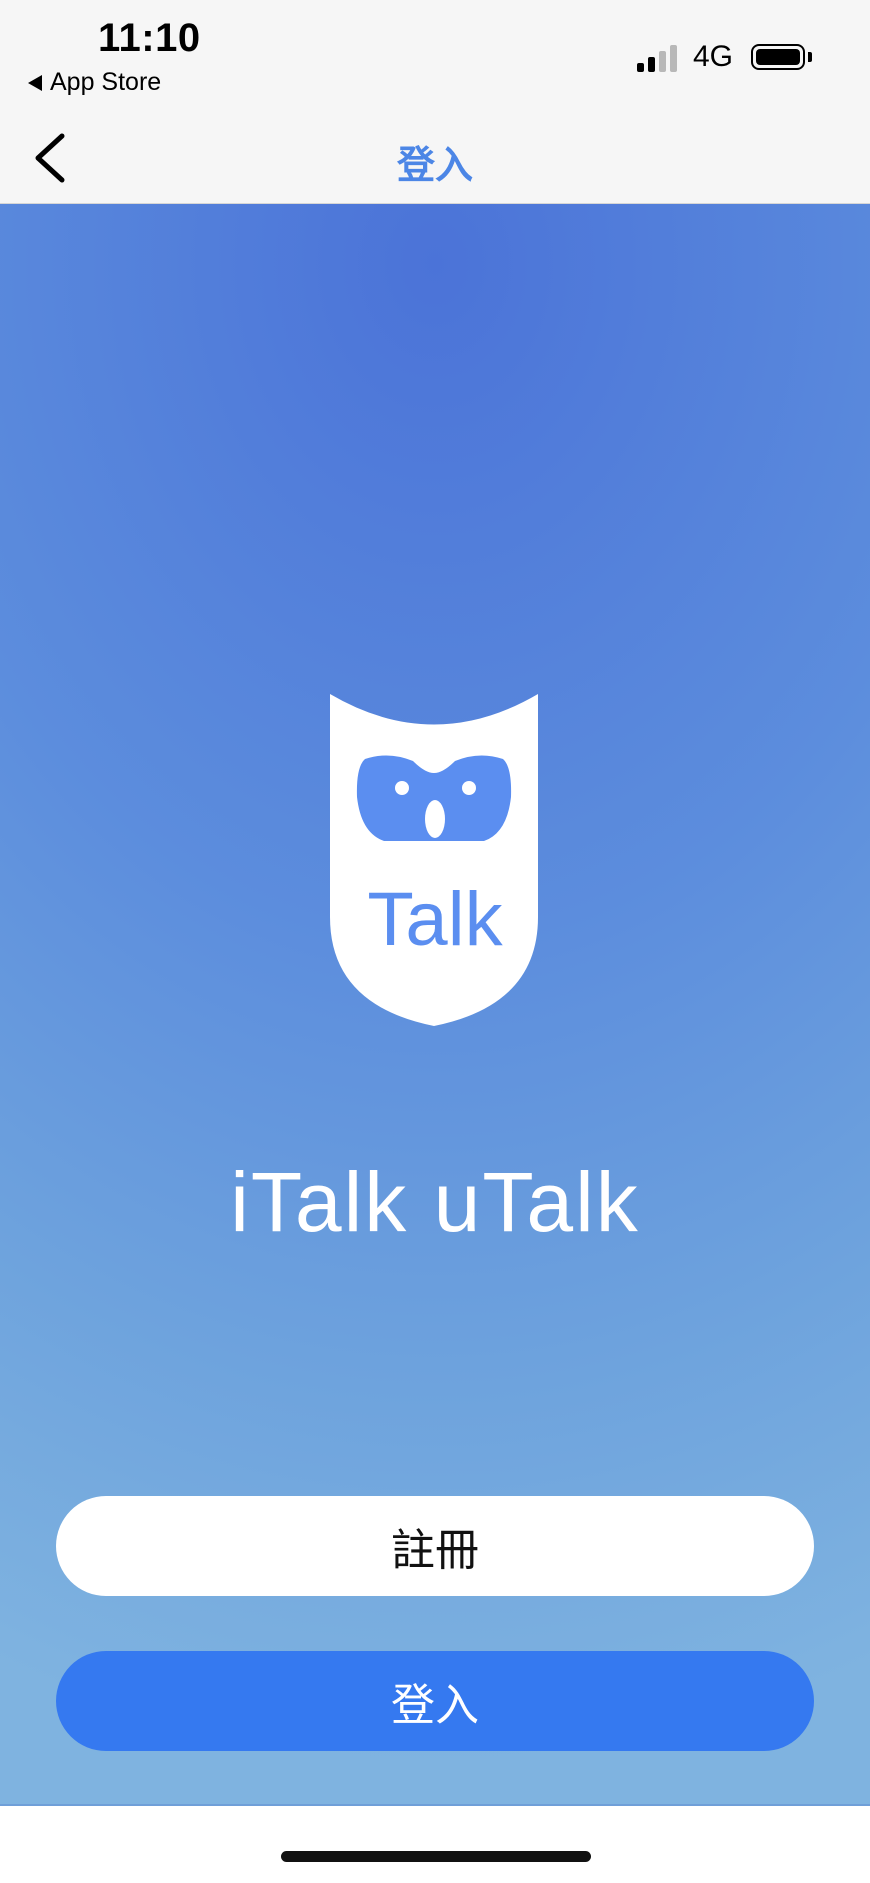 The width and height of the screenshot is (870, 1883). Describe the element at coordinates (35, 82) in the screenshot. I see `back-triangle-icon` at that location.